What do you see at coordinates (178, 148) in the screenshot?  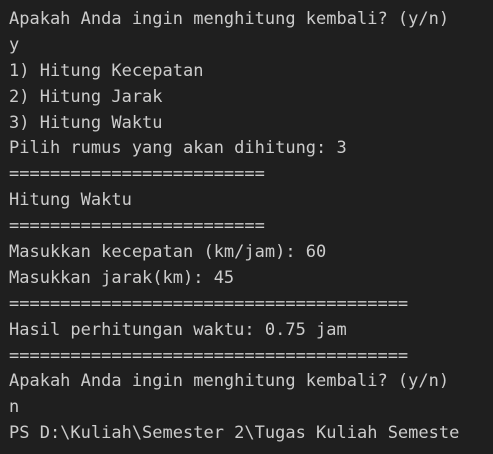 I see `formula-choice-line: Pilih rumus yang akan dihitung: 3` at bounding box center [178, 148].